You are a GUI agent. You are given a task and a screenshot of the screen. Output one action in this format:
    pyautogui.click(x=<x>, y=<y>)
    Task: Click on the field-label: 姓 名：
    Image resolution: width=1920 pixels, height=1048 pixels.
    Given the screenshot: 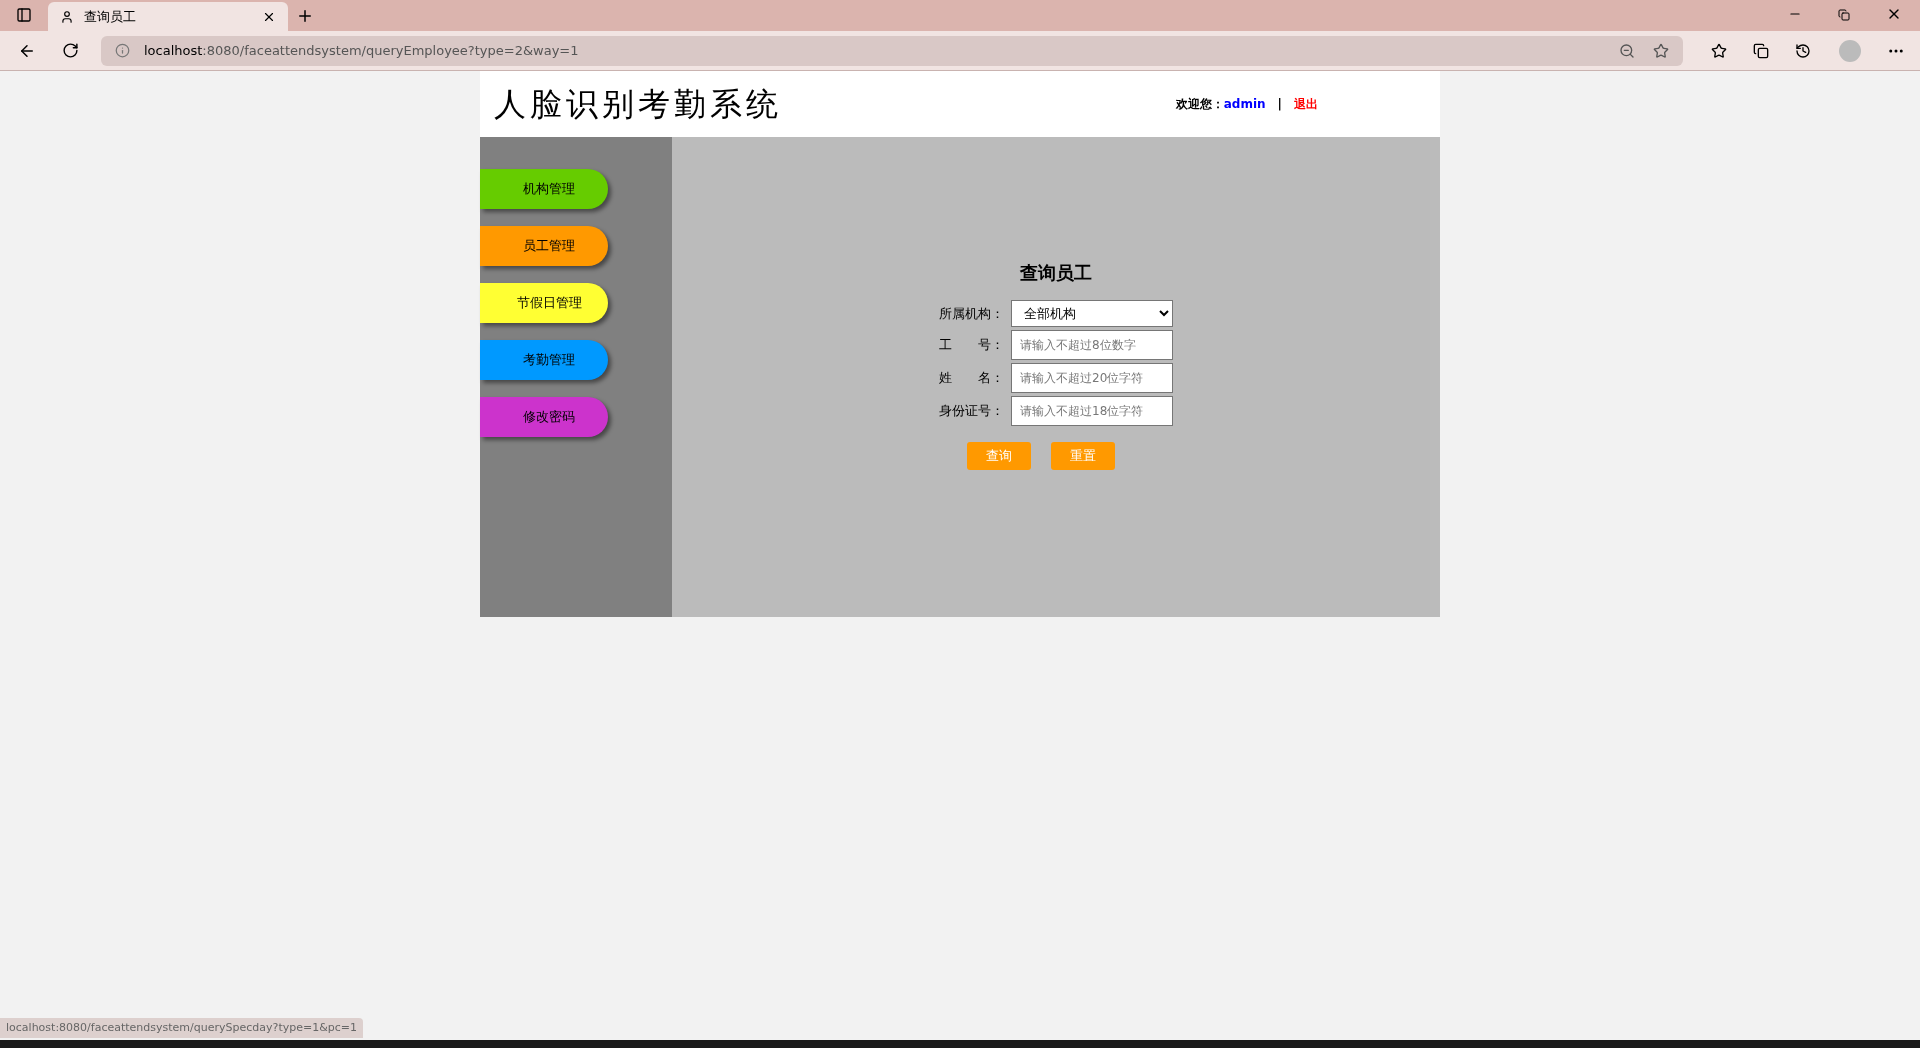 What is the action you would take?
    pyautogui.click(x=971, y=378)
    